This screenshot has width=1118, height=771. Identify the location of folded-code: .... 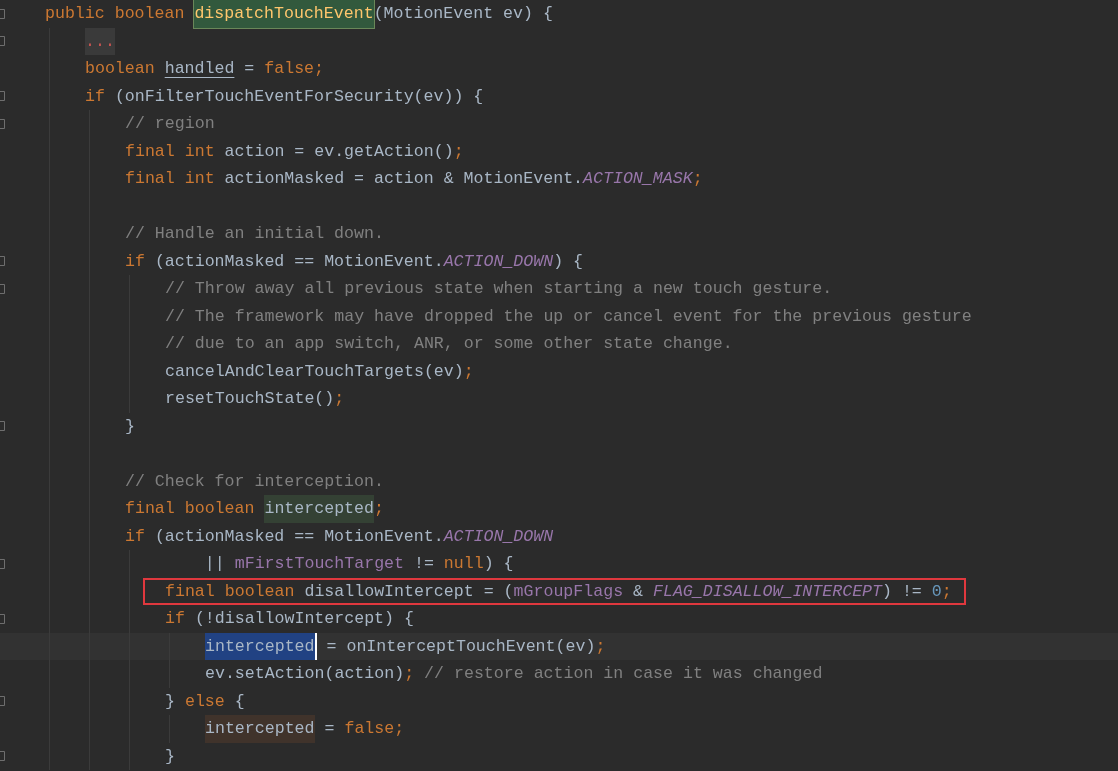
(100, 41).